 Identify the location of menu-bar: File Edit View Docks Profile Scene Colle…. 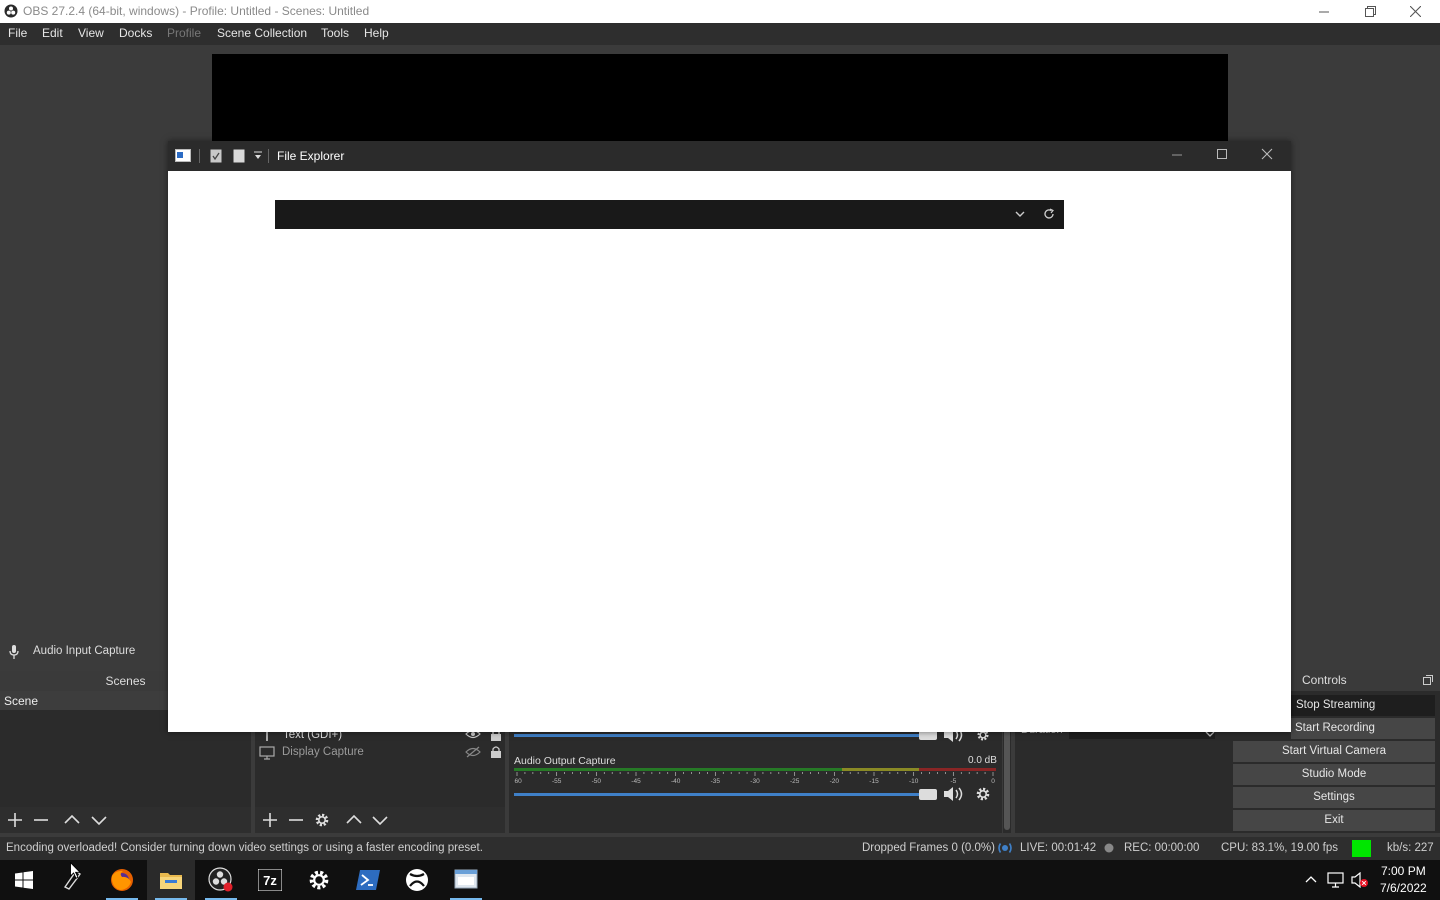
(720, 34).